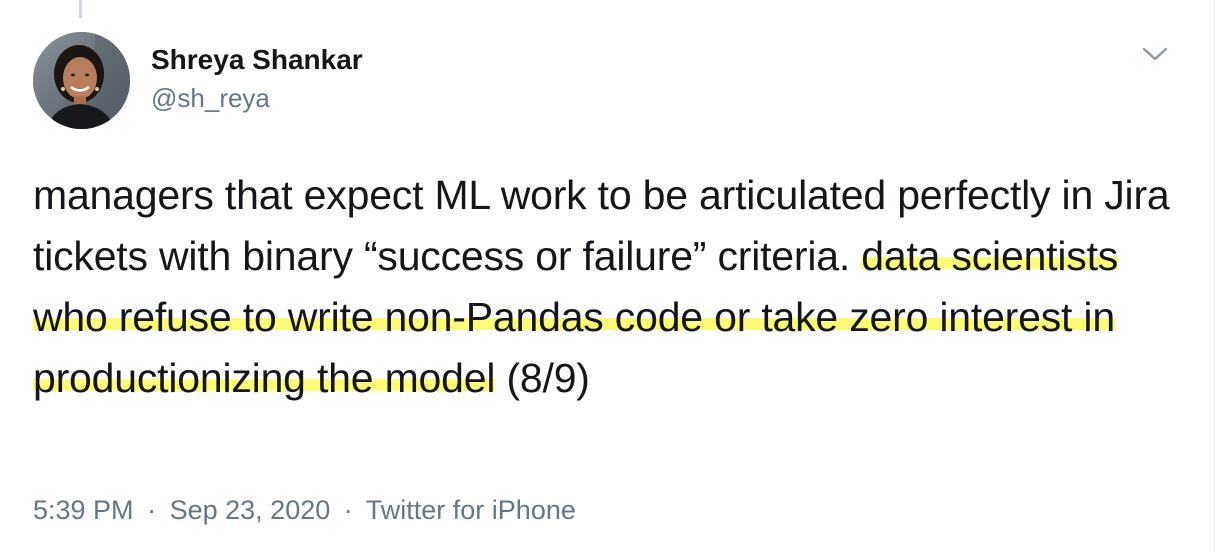 Image resolution: width=1215 pixels, height=552 pixels. I want to click on tweet-timestamp-time: 5:39 PM, so click(83, 510).